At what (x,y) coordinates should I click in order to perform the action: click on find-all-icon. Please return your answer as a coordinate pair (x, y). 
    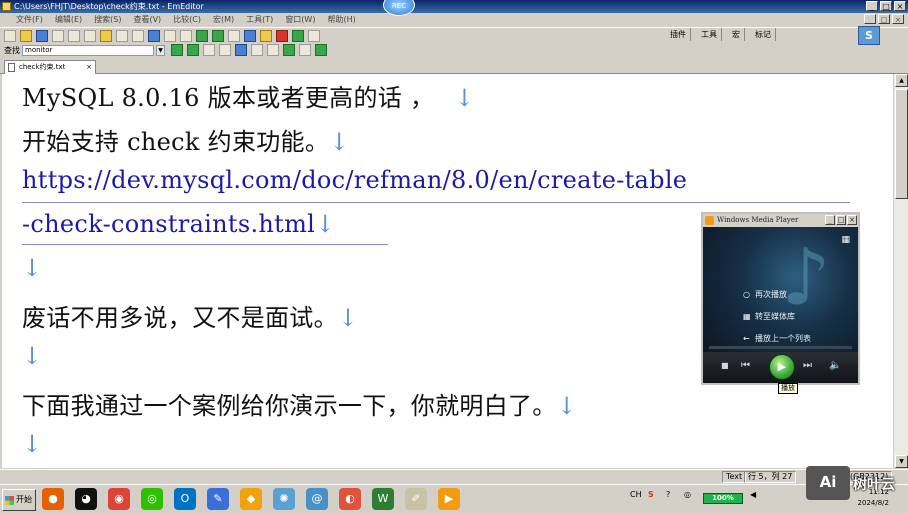
    Looking at the image, I should click on (289, 50).